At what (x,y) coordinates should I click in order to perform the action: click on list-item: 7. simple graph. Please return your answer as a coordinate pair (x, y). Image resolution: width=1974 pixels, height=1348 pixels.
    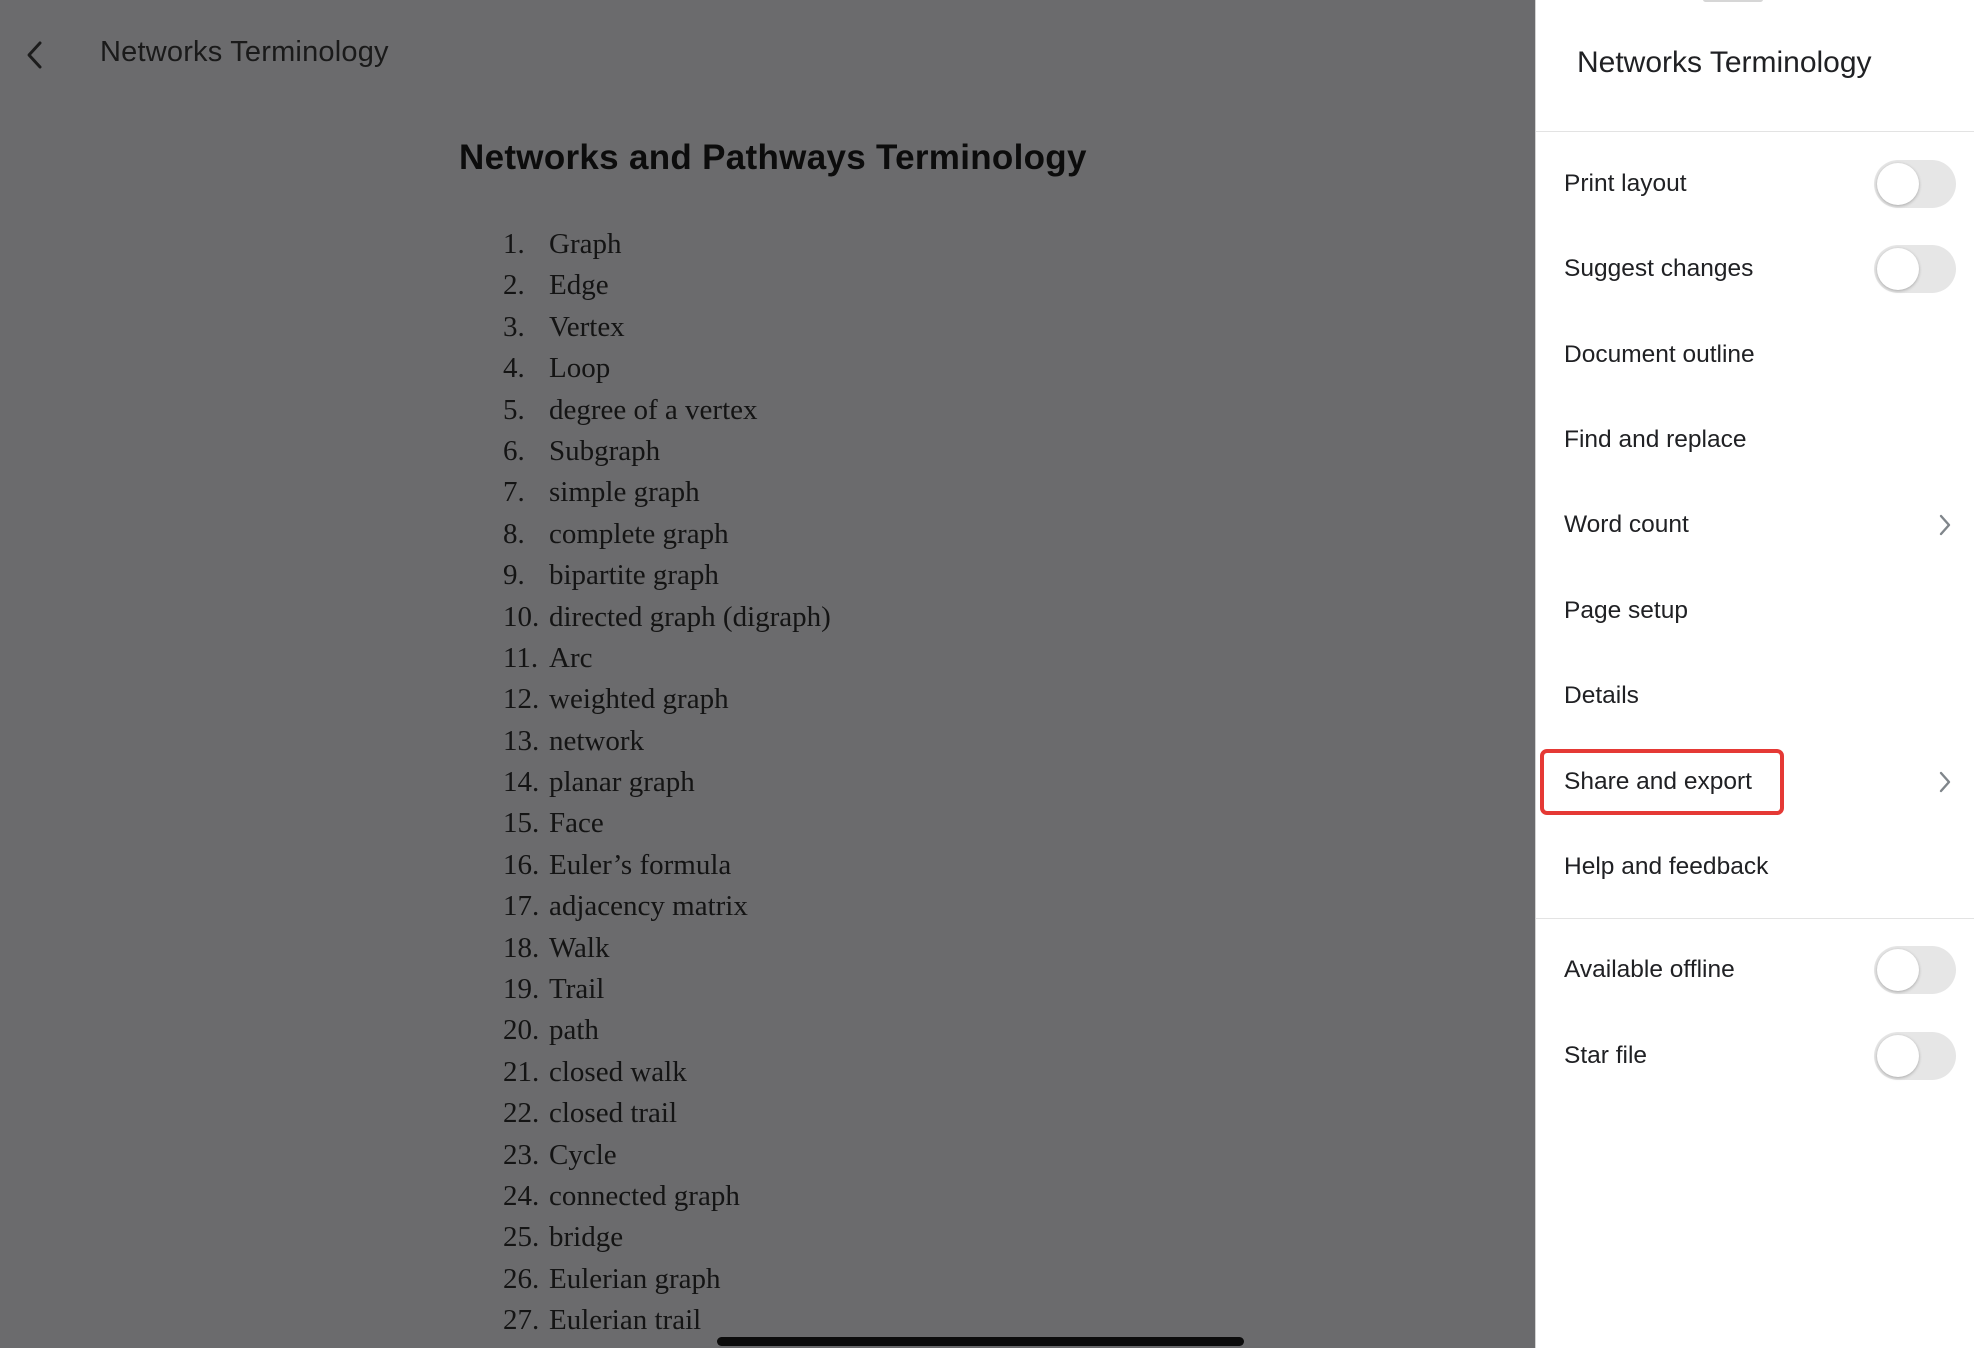
    Looking at the image, I should click on (667, 492).